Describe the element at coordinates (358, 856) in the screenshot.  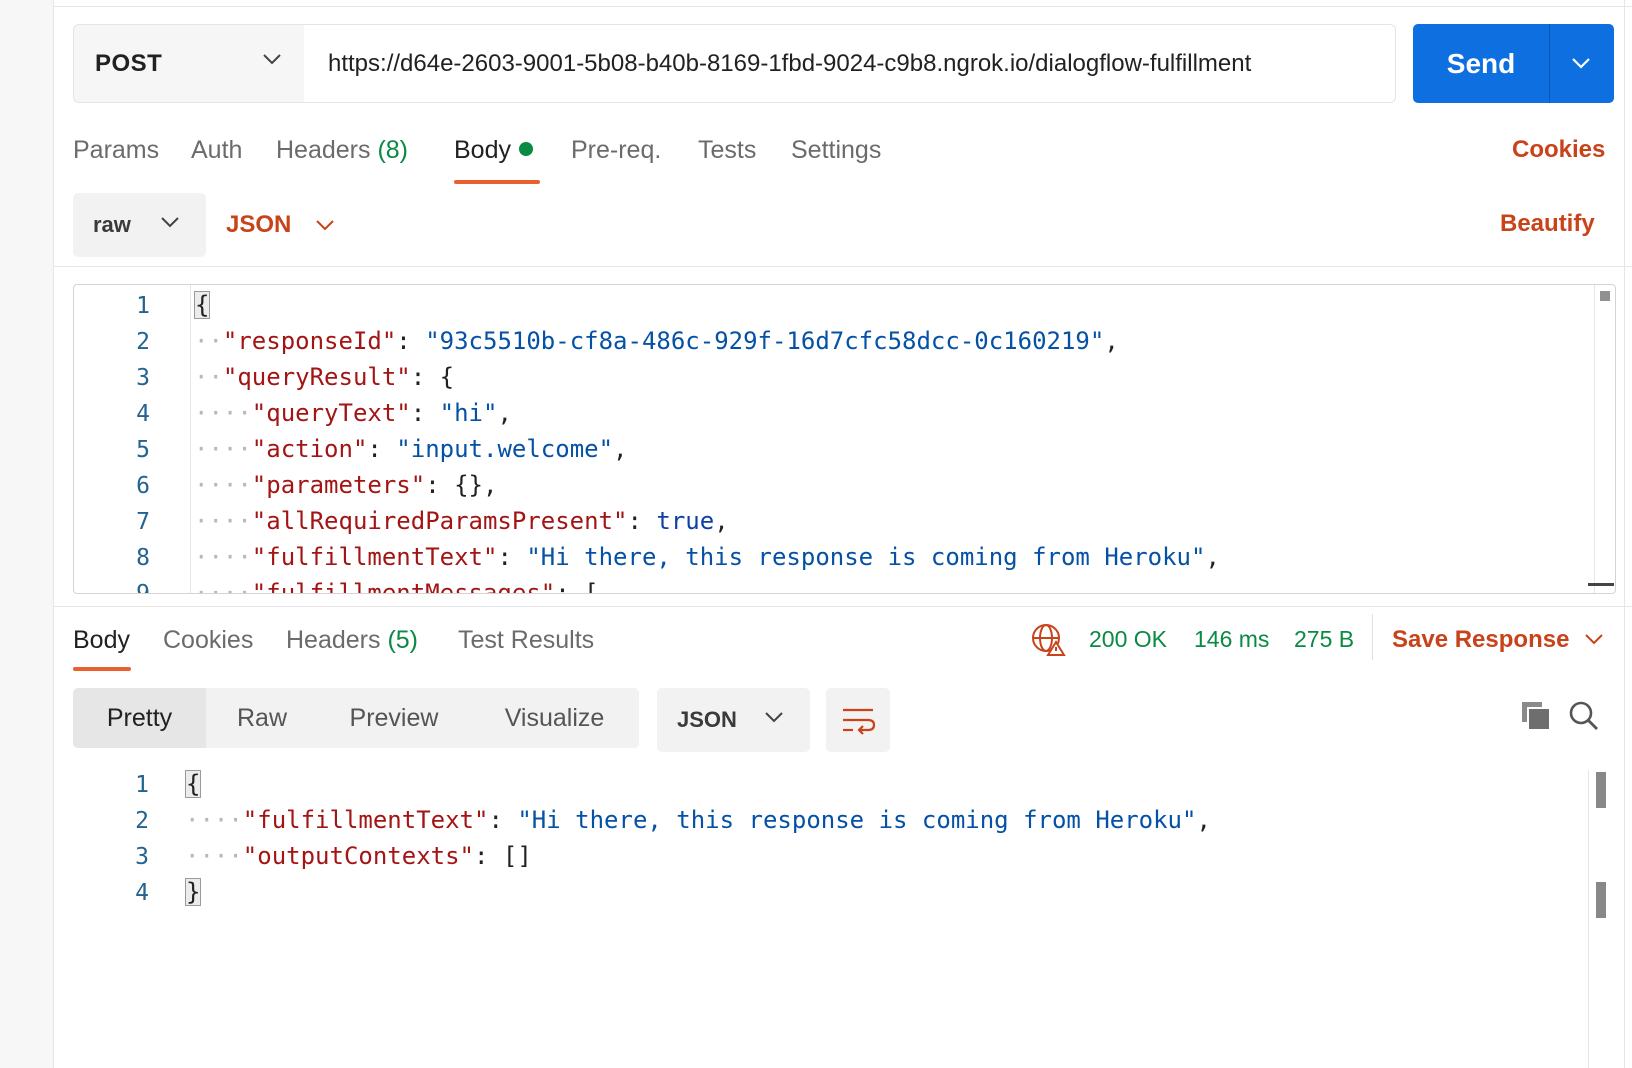
I see `code-line: ····"outputContexts": []` at that location.